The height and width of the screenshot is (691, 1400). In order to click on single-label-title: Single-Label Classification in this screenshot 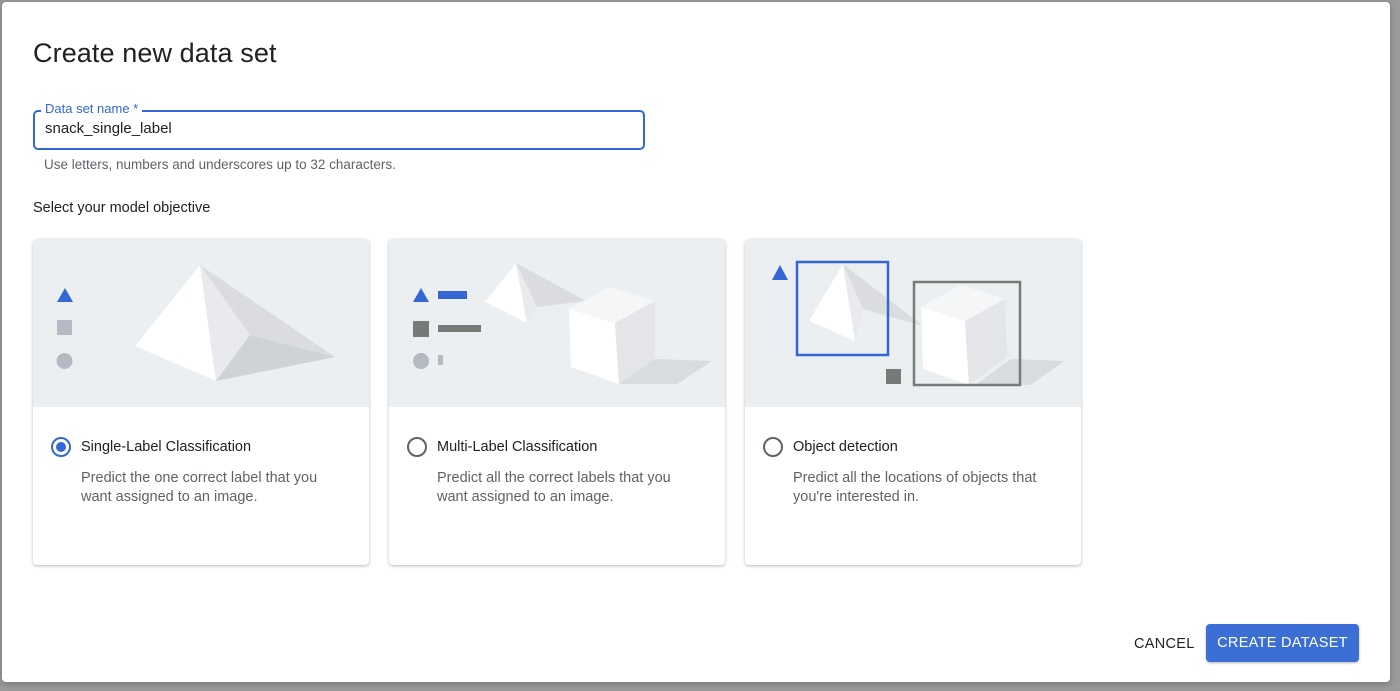, I will do `click(166, 447)`.